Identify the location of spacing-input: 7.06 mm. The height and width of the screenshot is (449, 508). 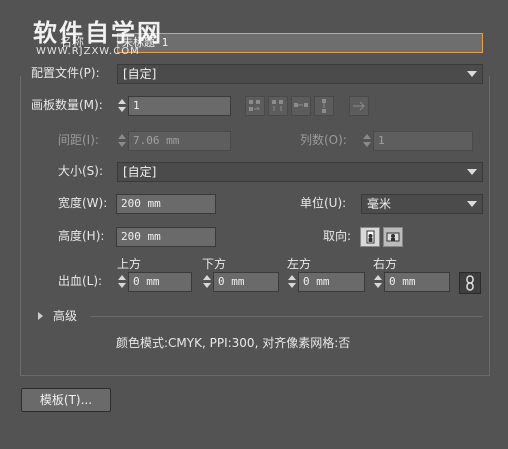
(179, 141).